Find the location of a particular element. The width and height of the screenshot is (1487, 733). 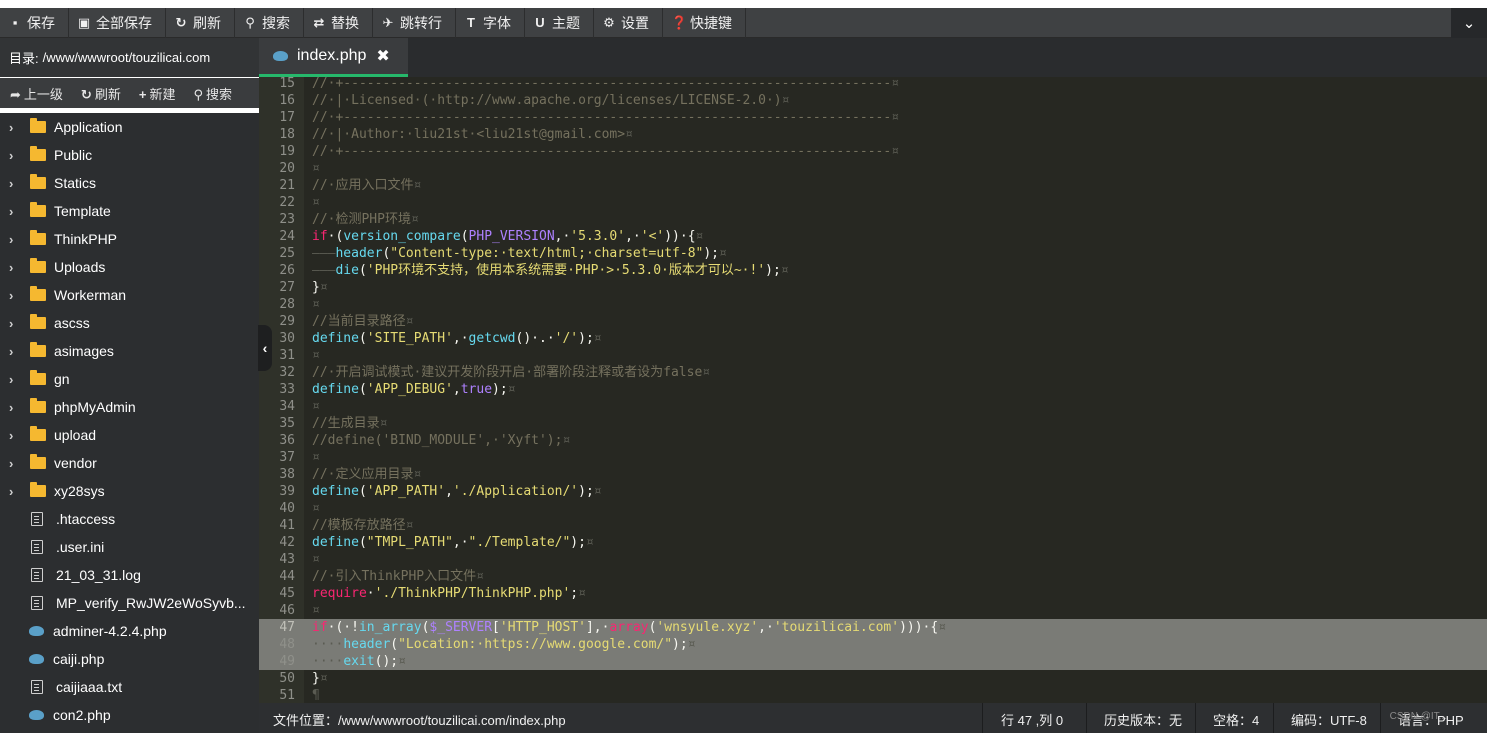

sidebar-action-plus: + 新建 is located at coordinates (157, 93).